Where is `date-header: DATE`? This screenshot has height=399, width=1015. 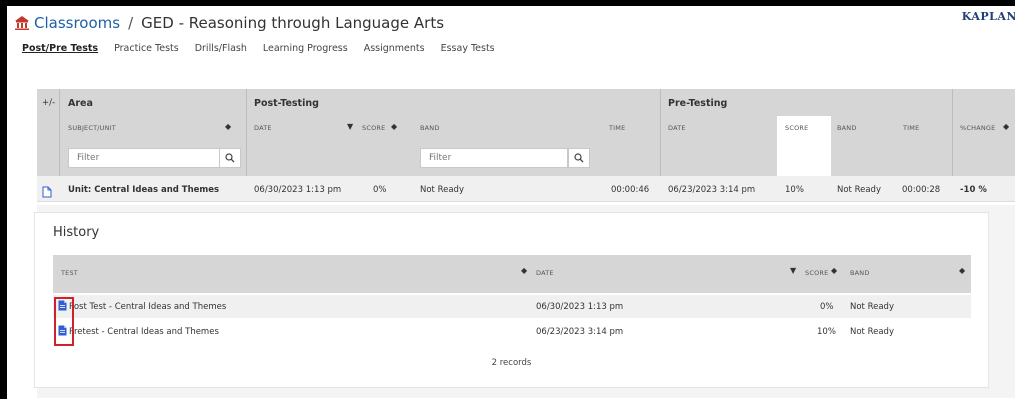 date-header: DATE is located at coordinates (545, 273).